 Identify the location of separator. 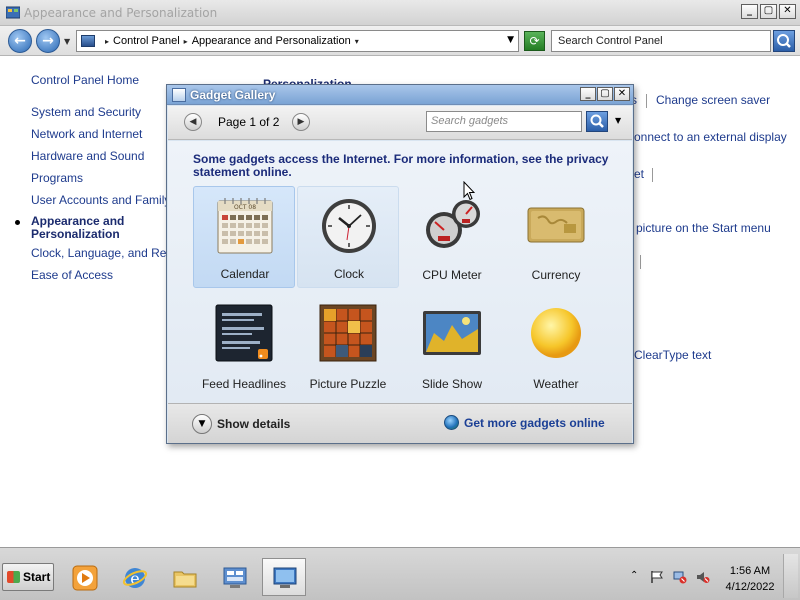
(646, 101).